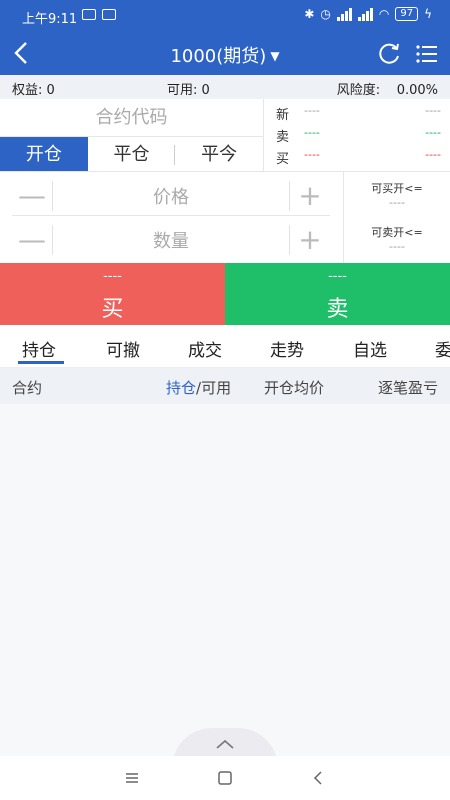  Describe the element at coordinates (109, 14) in the screenshot. I see `app-notification-icon` at that location.